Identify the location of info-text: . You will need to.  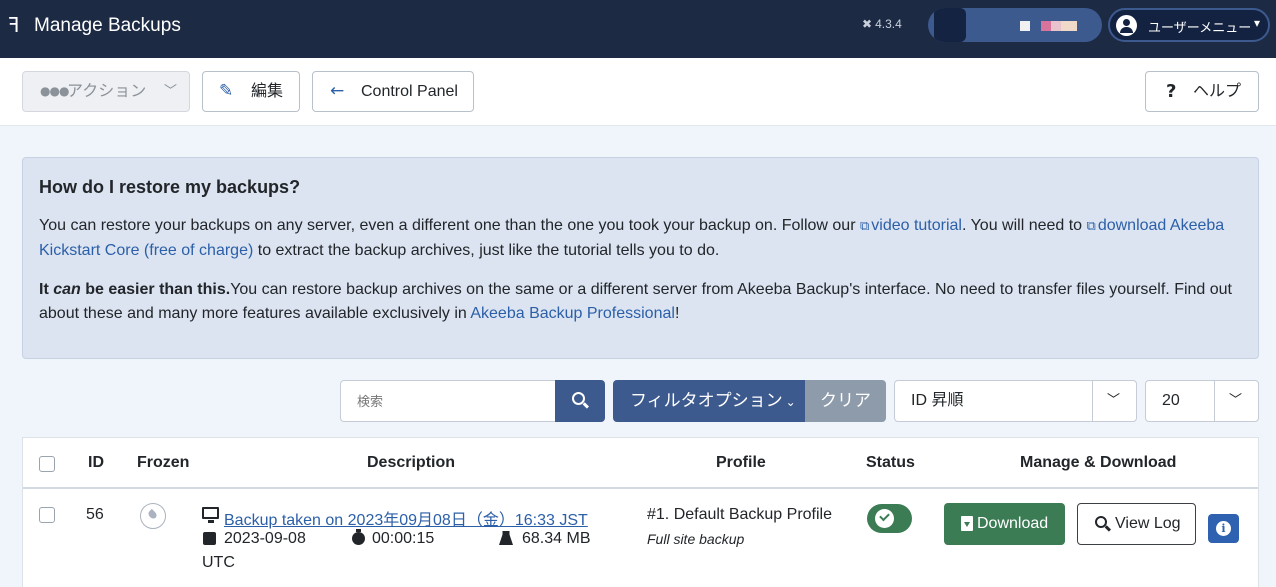
(1024, 225).